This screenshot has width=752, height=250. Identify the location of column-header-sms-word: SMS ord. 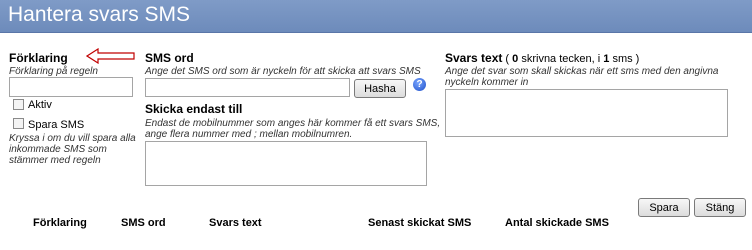
(143, 223).